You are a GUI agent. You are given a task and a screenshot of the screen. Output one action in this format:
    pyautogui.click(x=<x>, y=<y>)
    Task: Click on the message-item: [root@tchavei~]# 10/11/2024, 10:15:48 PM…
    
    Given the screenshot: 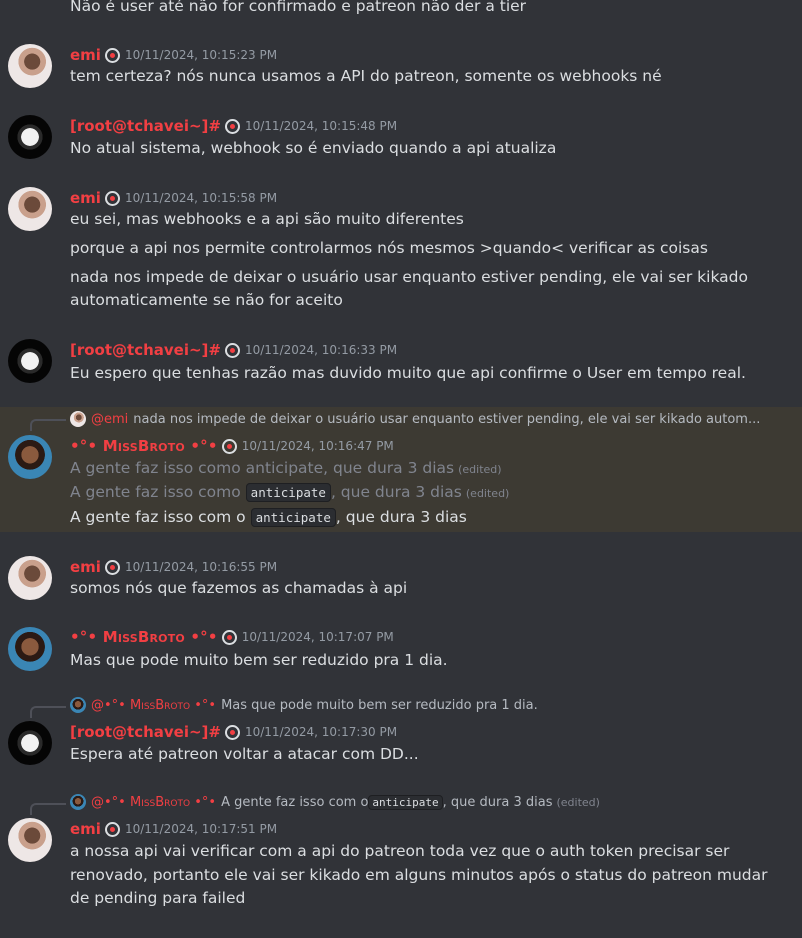 What is the action you would take?
    pyautogui.click(x=401, y=138)
    